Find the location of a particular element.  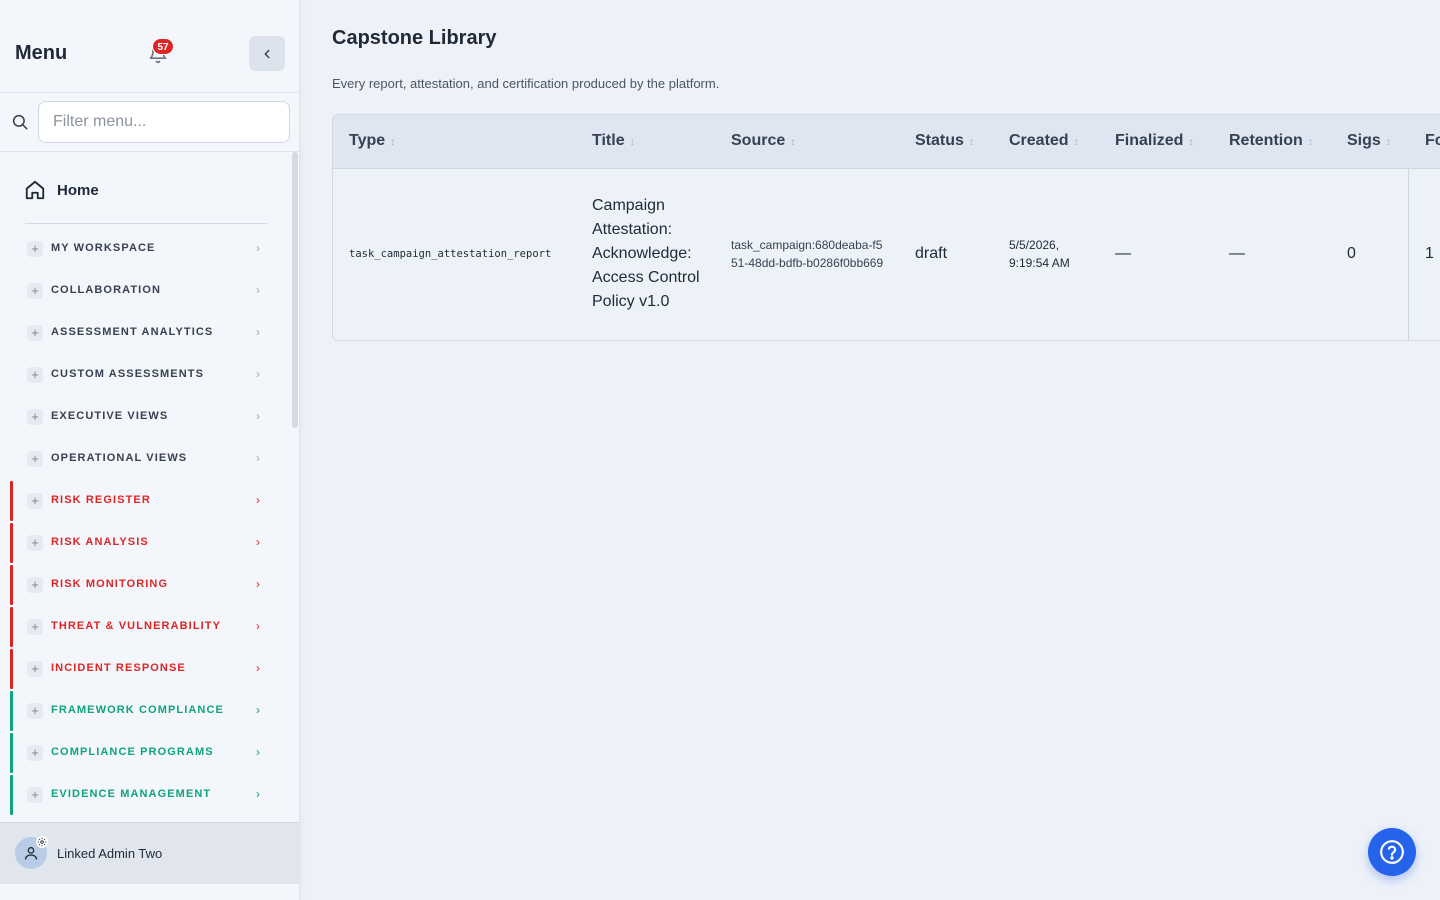

search-icon is located at coordinates (20, 122).